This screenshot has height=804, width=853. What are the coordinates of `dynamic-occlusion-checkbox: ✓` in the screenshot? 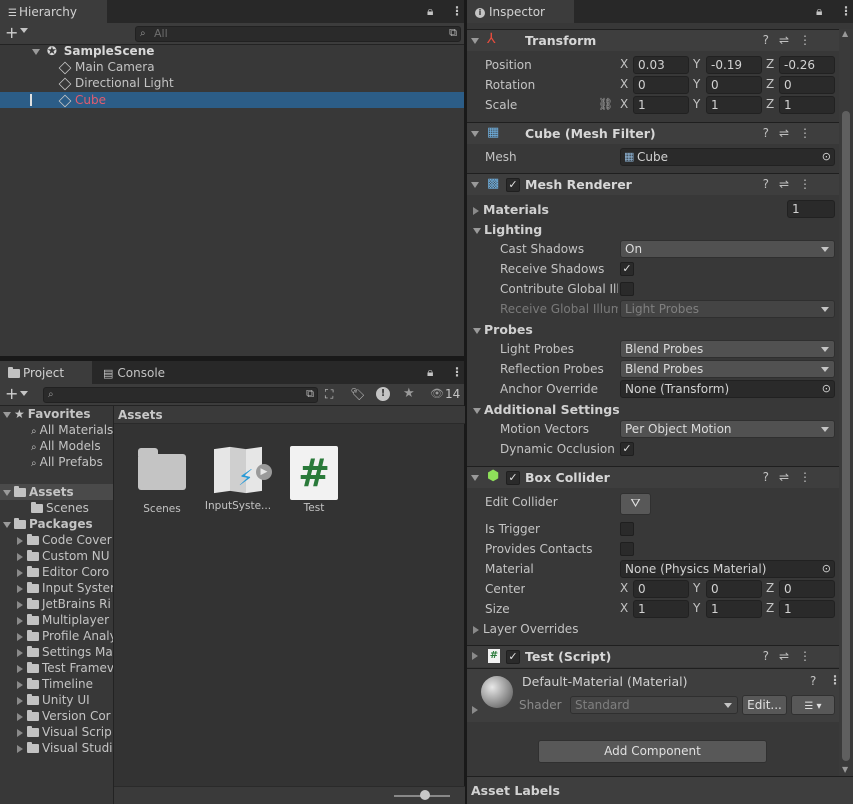 It's located at (627, 449).